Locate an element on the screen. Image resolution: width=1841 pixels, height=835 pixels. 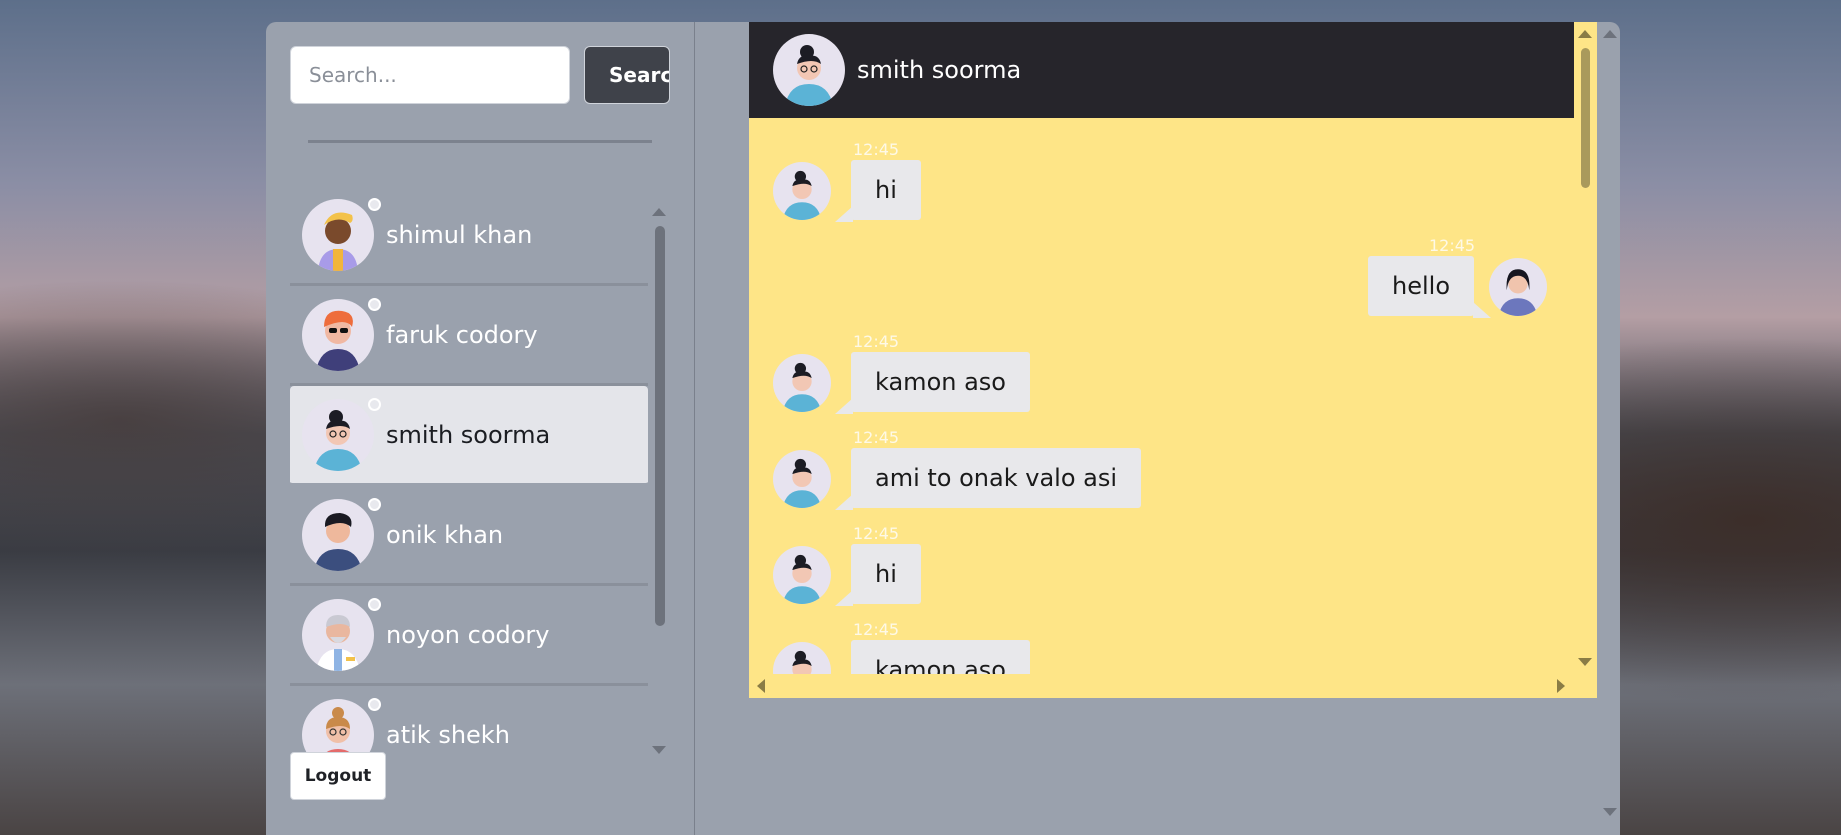
chat-header: smith soorma is located at coordinates (1161, 70).